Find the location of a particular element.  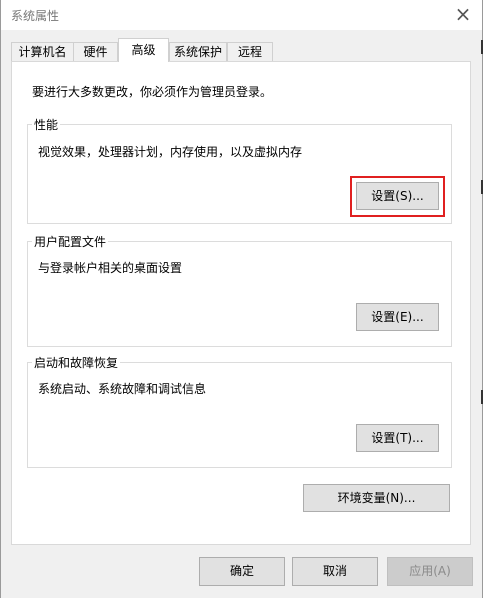

tab-system-protection: 系统保护 is located at coordinates (198, 52).